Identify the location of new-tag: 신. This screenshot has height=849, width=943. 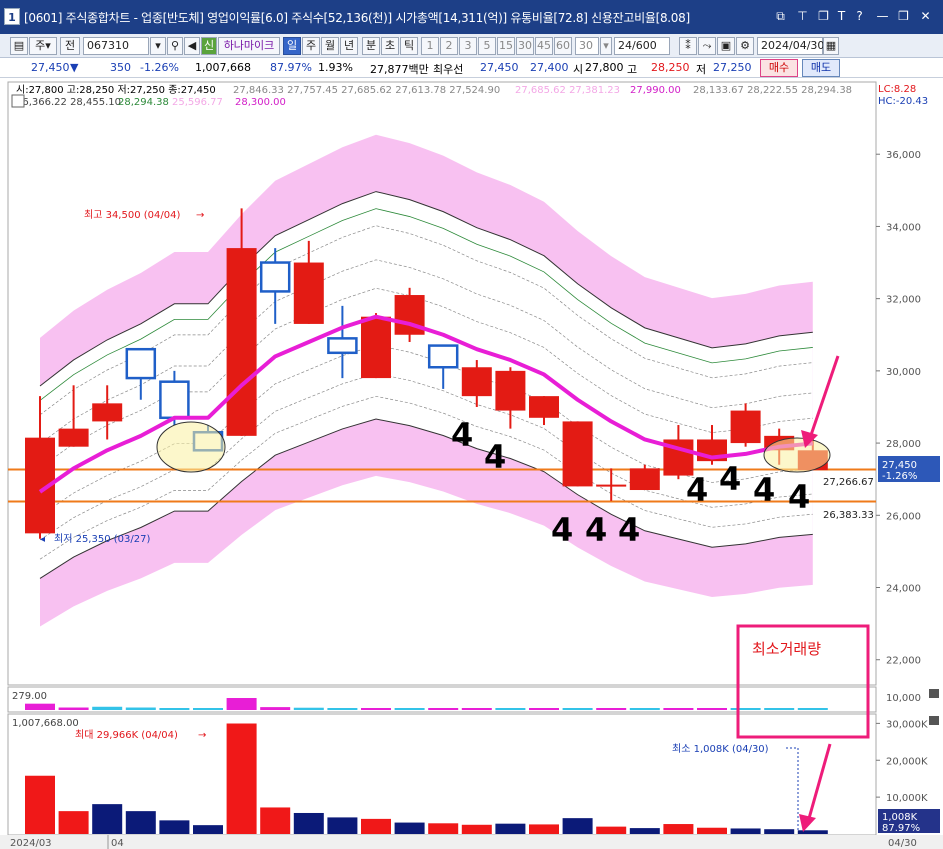
(209, 46).